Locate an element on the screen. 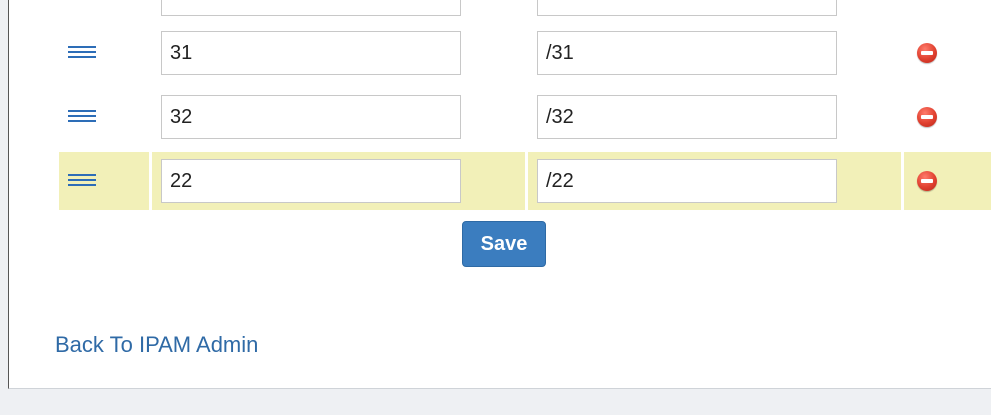  table-row-highlighted is located at coordinates (500, 181).